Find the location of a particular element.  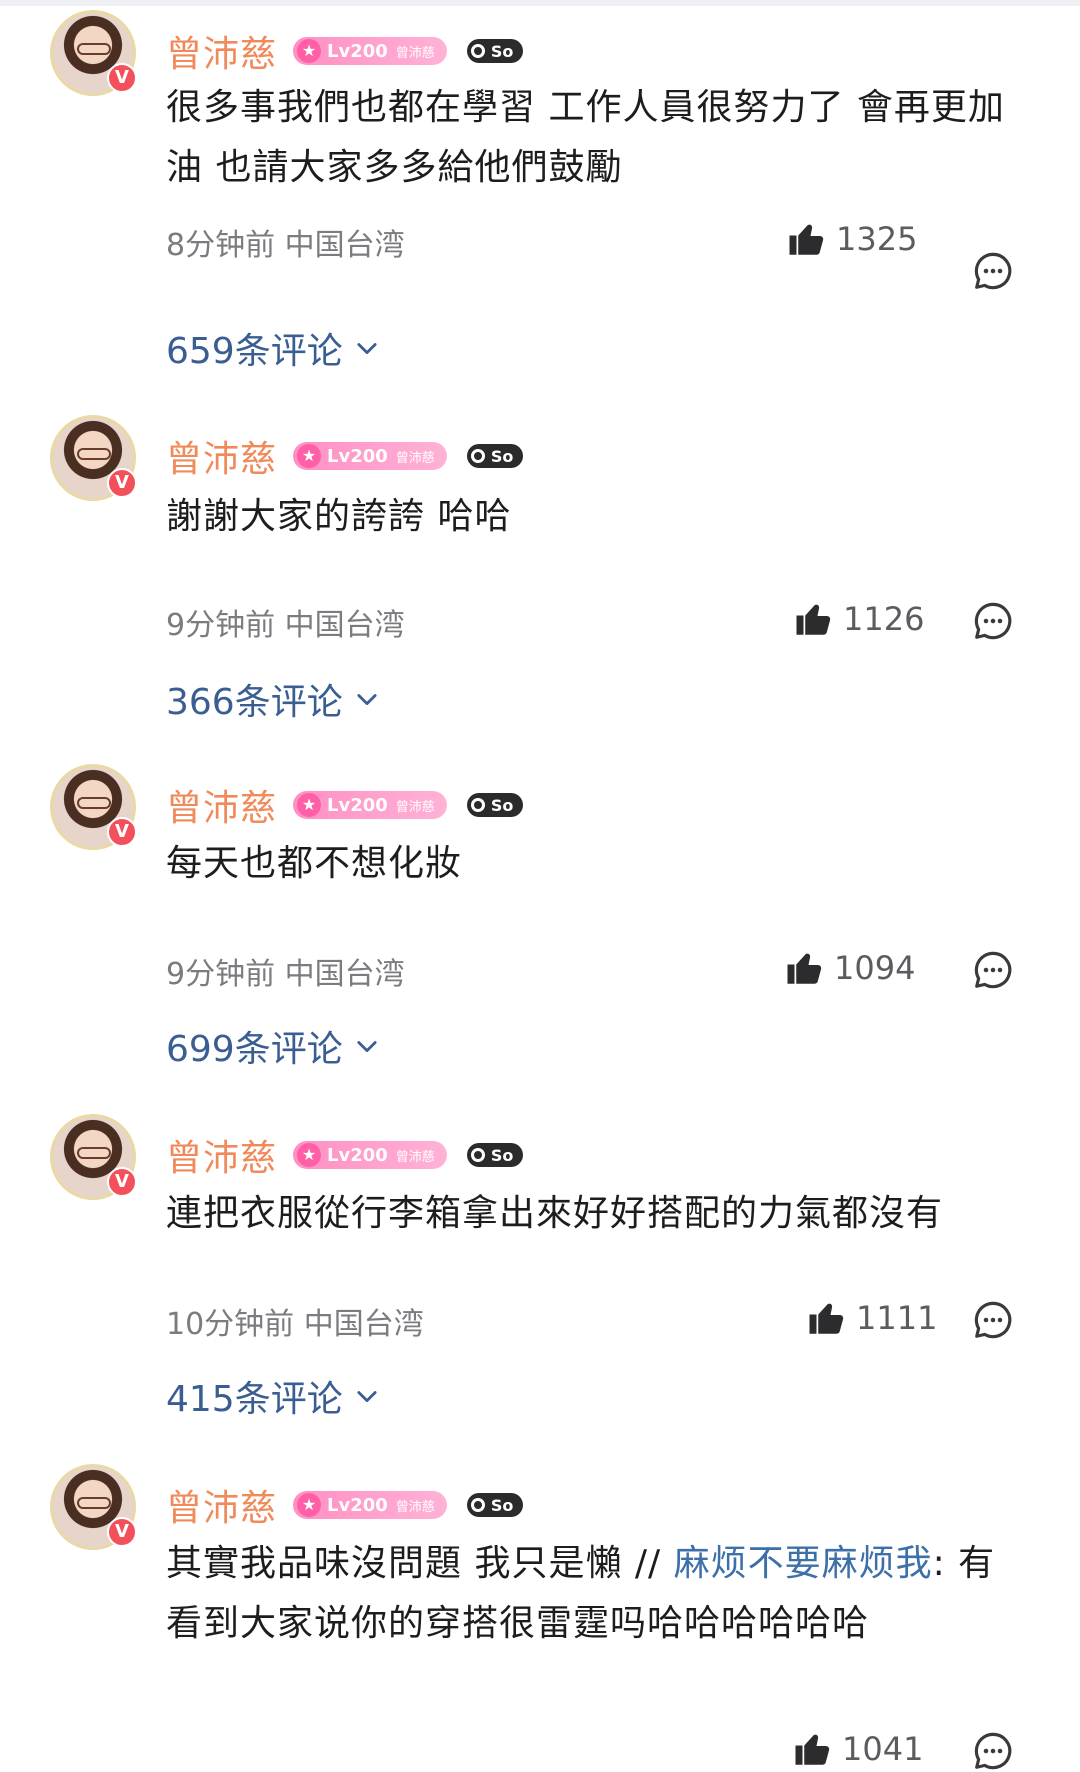

like-count: 1111 is located at coordinates (897, 1318).